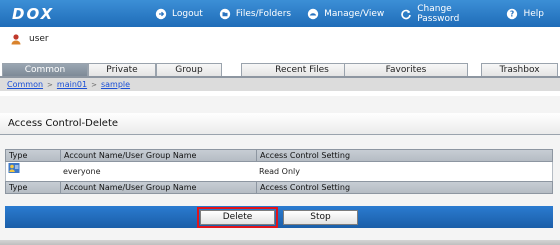 The width and height of the screenshot is (560, 245). I want to click on app-logo: DOX, so click(33, 13).